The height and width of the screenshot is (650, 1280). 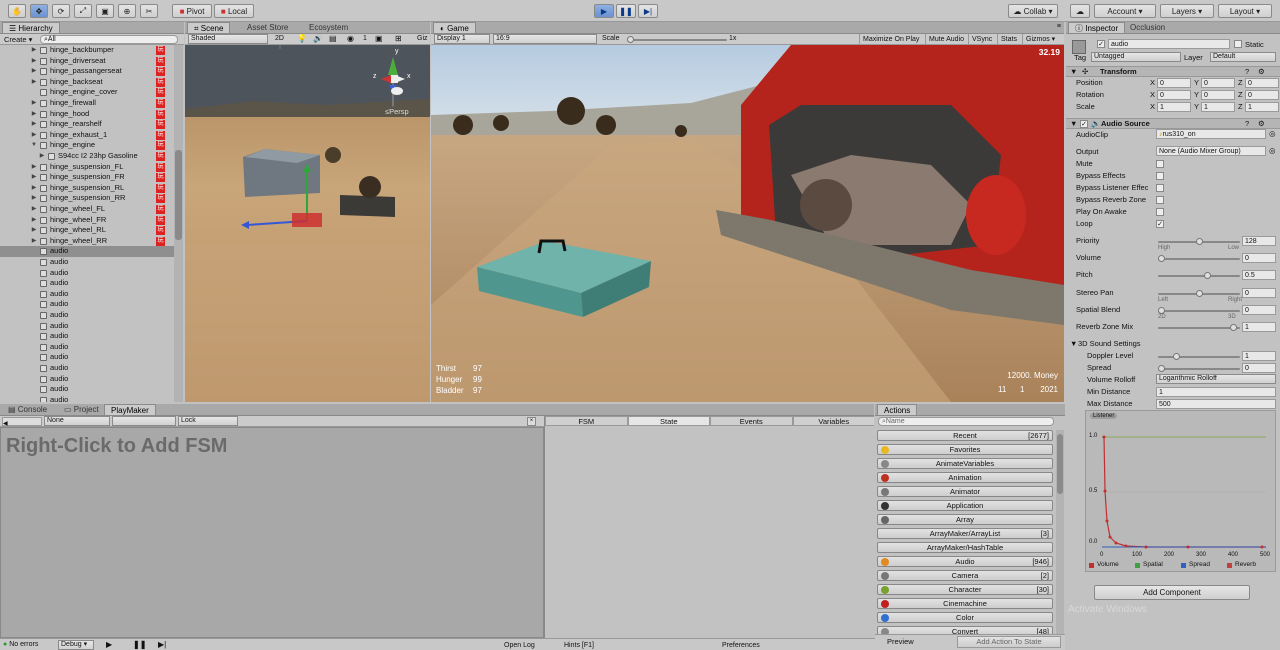 What do you see at coordinates (965, 491) in the screenshot?
I see `action-category-button: Animator` at bounding box center [965, 491].